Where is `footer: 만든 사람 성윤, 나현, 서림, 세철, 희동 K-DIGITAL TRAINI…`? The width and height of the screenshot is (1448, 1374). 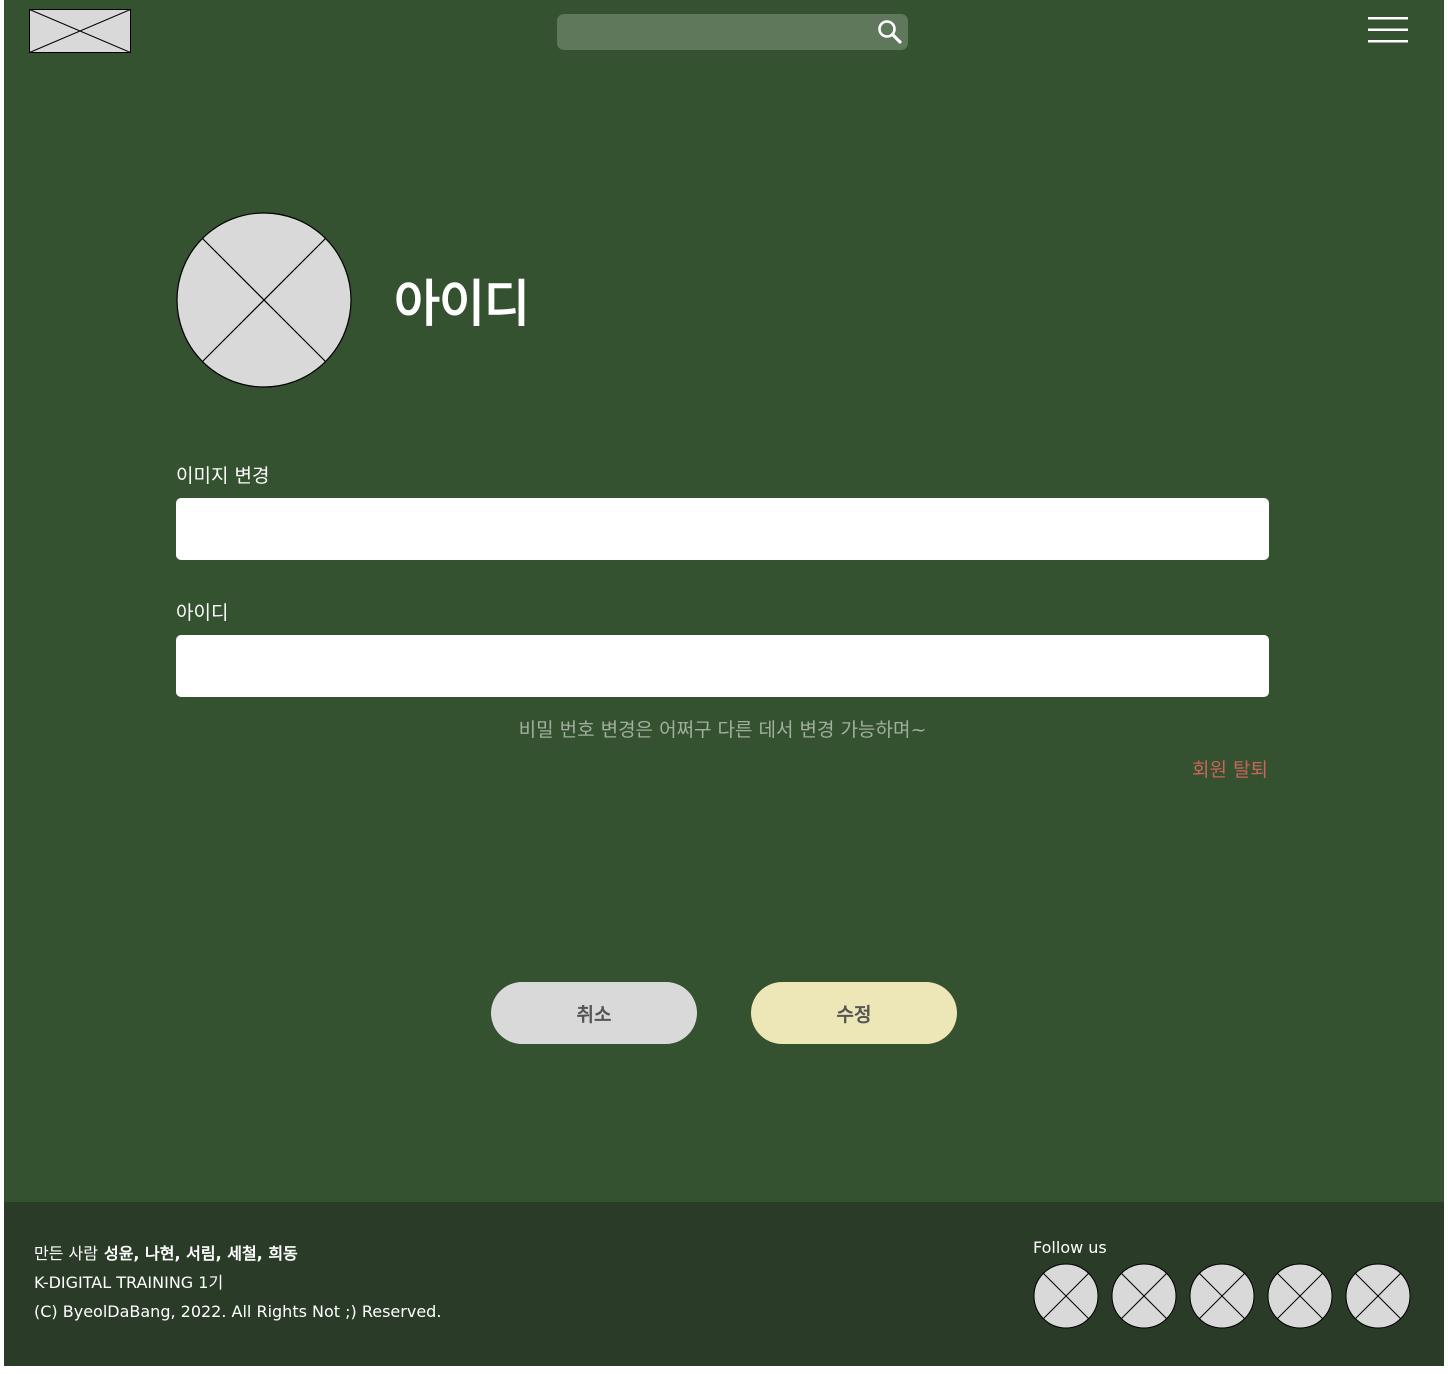 footer: 만든 사람 성윤, 나현, 서림, 세철, 희동 K-DIGITAL TRAINI… is located at coordinates (724, 1284).